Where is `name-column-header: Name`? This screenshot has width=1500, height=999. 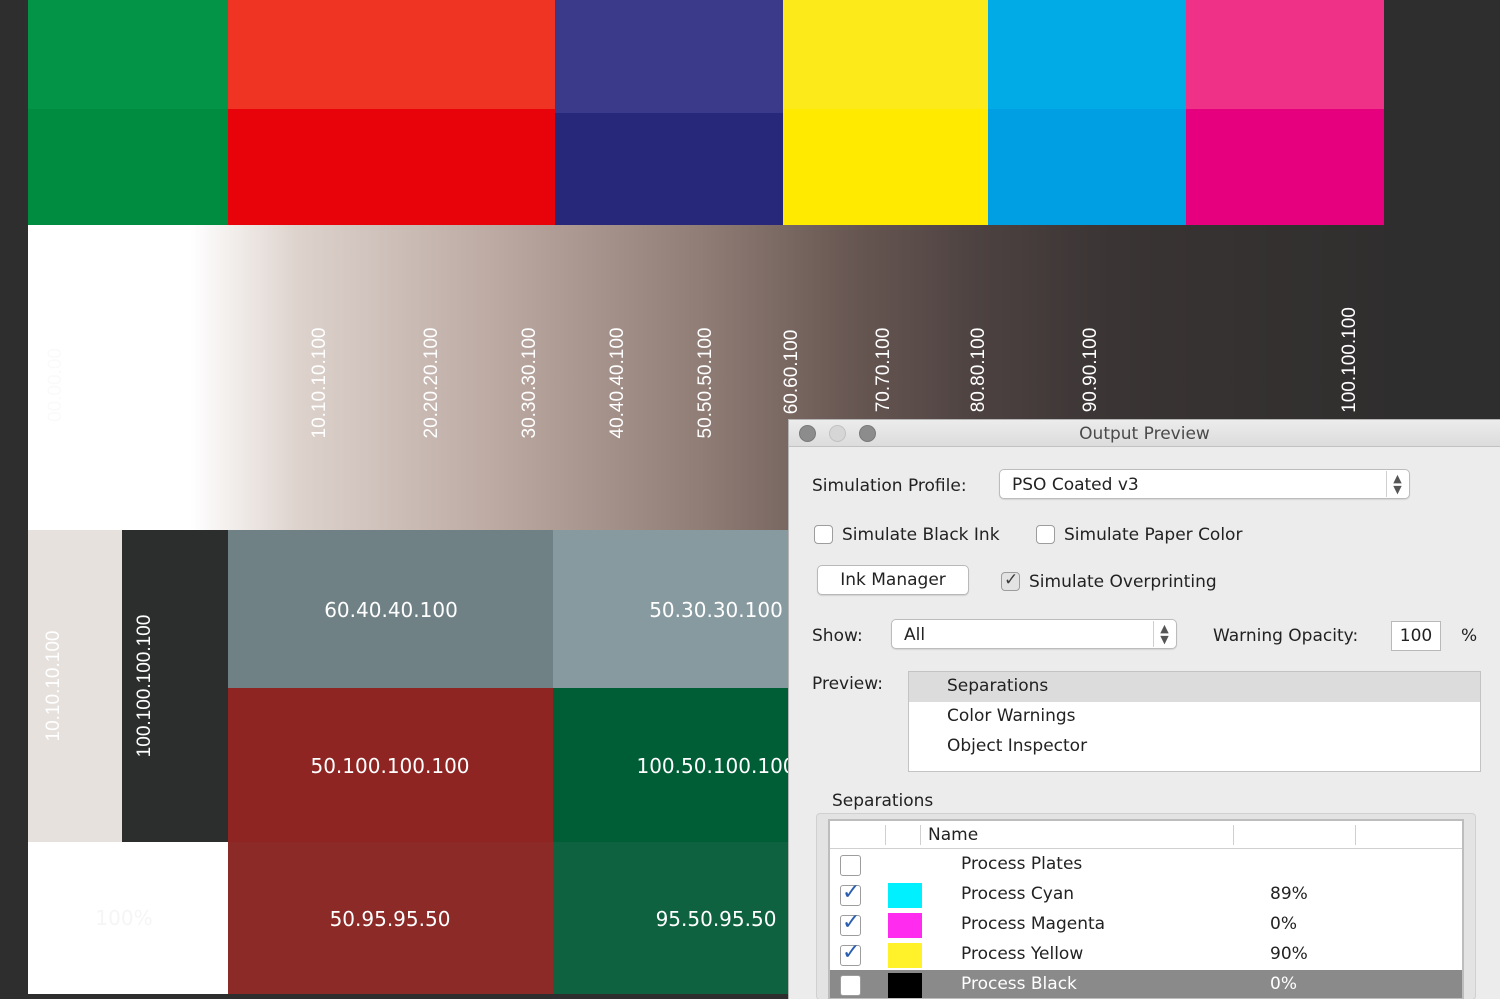 name-column-header: Name is located at coordinates (953, 835).